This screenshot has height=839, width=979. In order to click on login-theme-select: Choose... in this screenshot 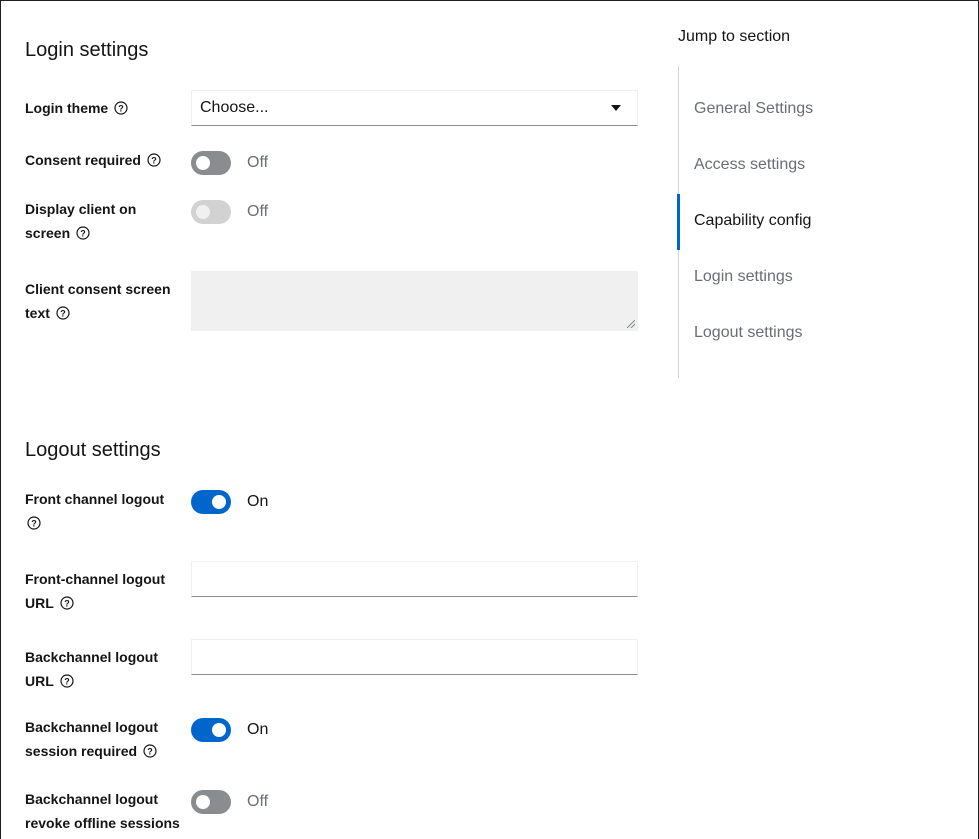, I will do `click(414, 108)`.